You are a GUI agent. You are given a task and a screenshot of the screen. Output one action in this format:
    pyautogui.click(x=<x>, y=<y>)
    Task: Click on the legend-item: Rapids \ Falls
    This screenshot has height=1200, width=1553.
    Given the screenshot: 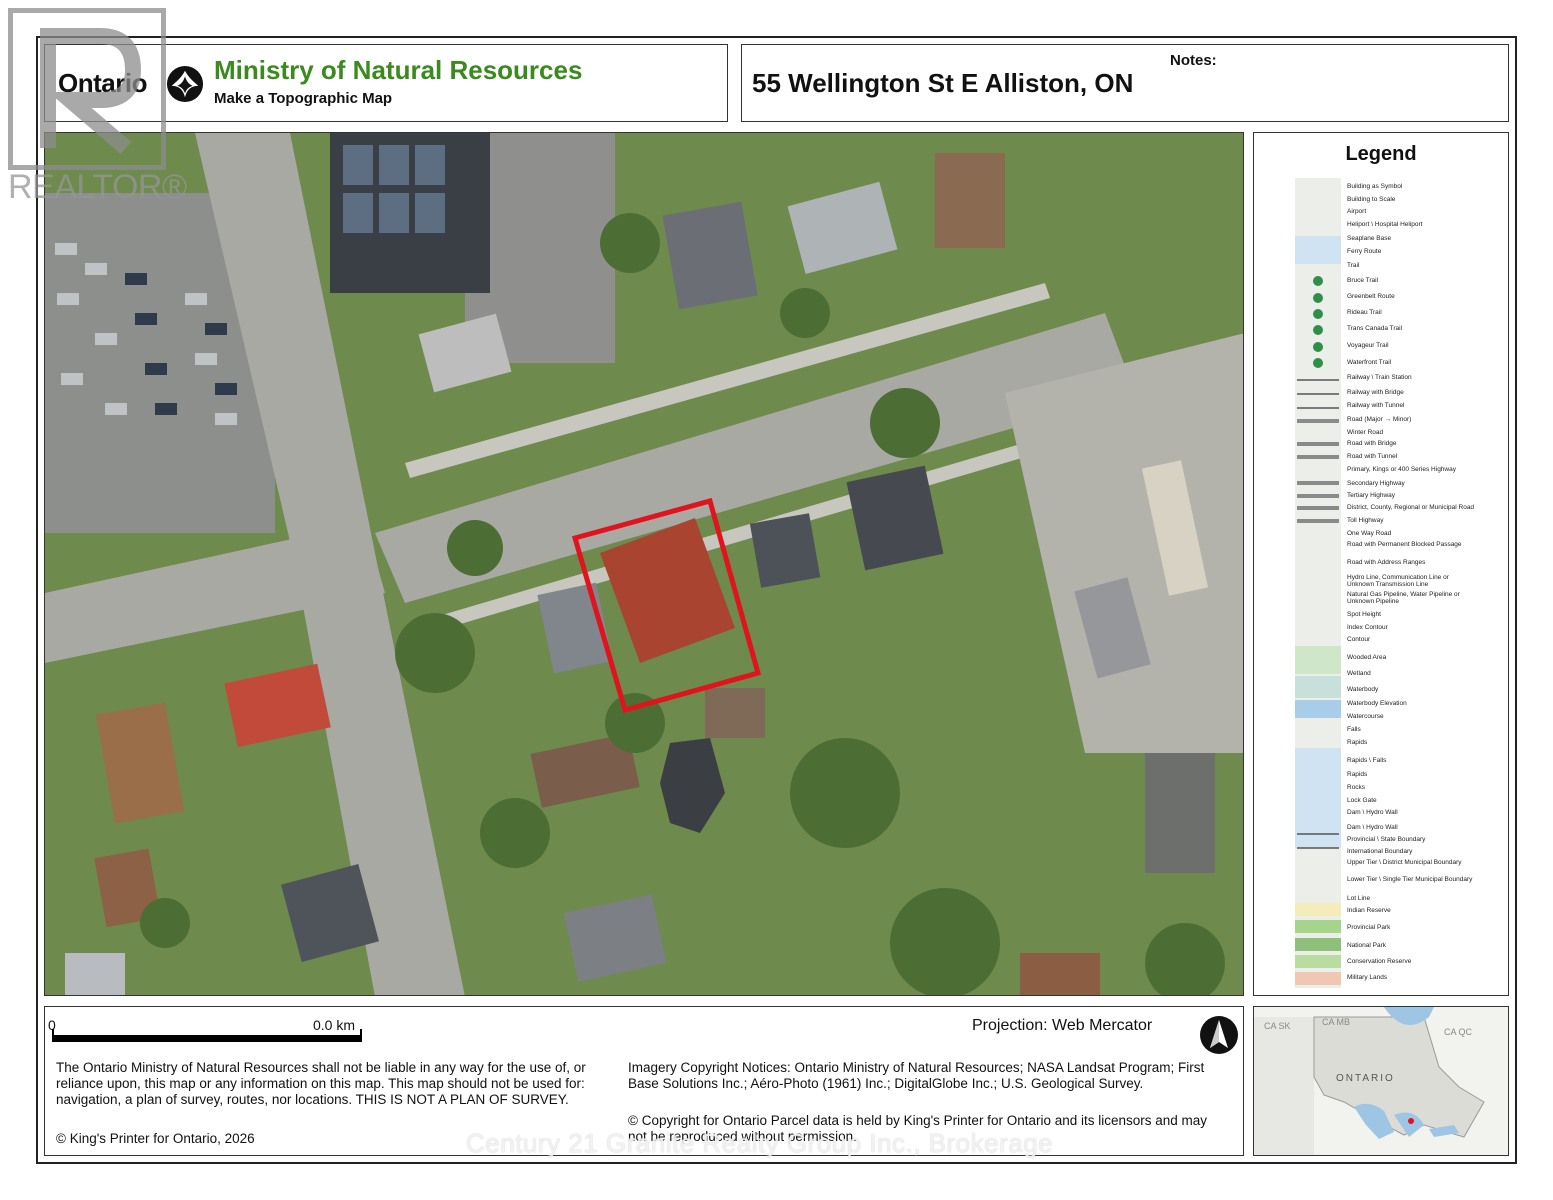 What is the action you would take?
    pyautogui.click(x=1367, y=760)
    